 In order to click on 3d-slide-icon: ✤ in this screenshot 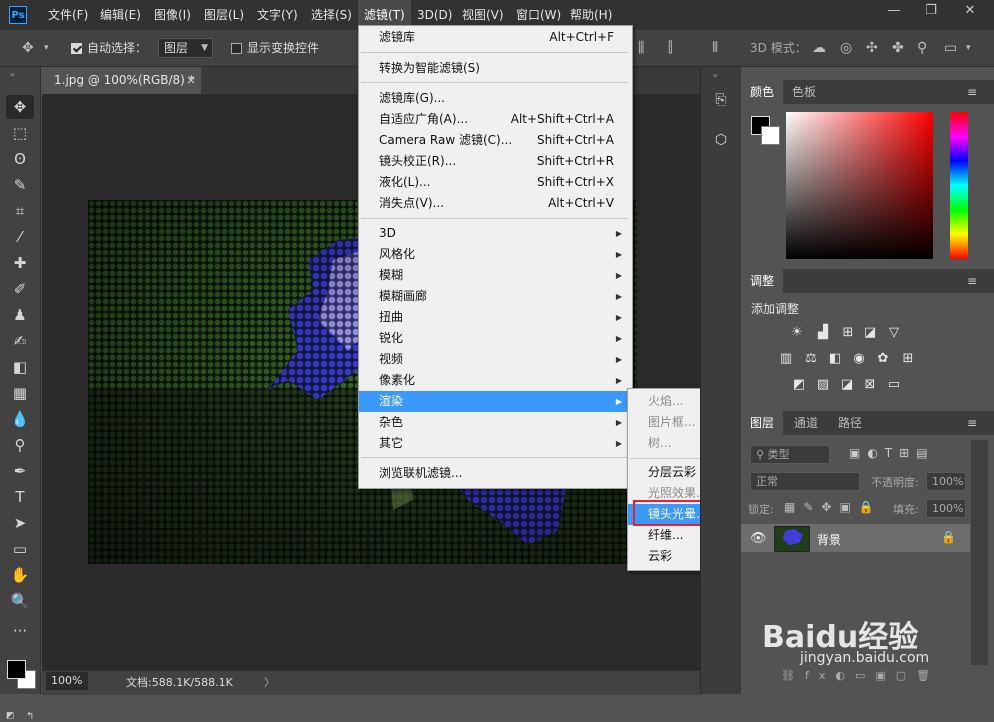, I will do `click(898, 48)`.